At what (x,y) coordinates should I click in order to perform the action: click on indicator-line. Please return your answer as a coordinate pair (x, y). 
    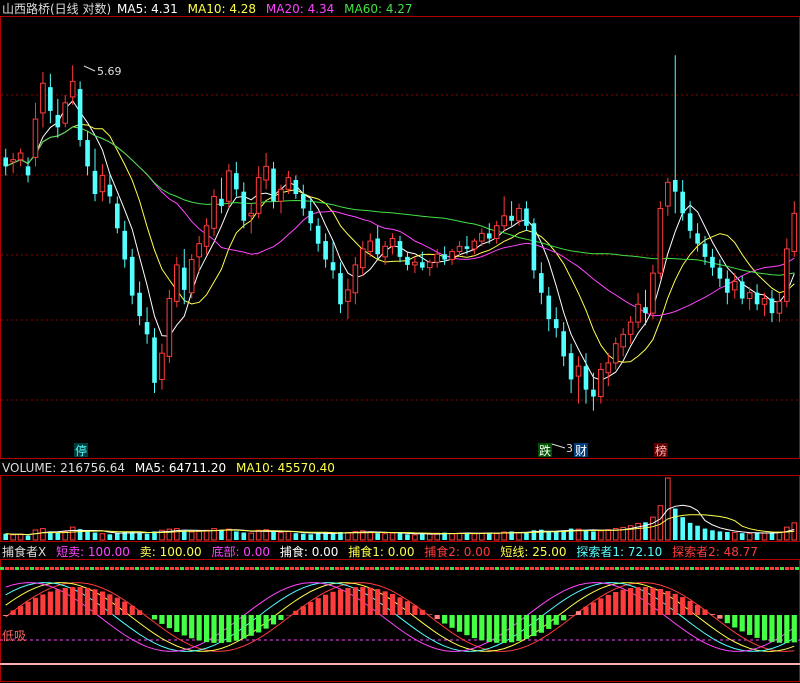
    Looking at the image, I should click on (400, 617).